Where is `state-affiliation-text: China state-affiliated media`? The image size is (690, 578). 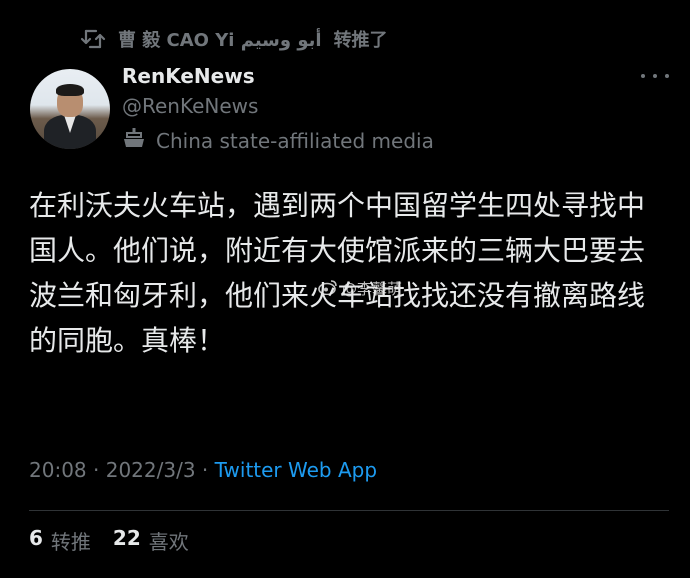 state-affiliation-text: China state-affiliated media is located at coordinates (295, 140).